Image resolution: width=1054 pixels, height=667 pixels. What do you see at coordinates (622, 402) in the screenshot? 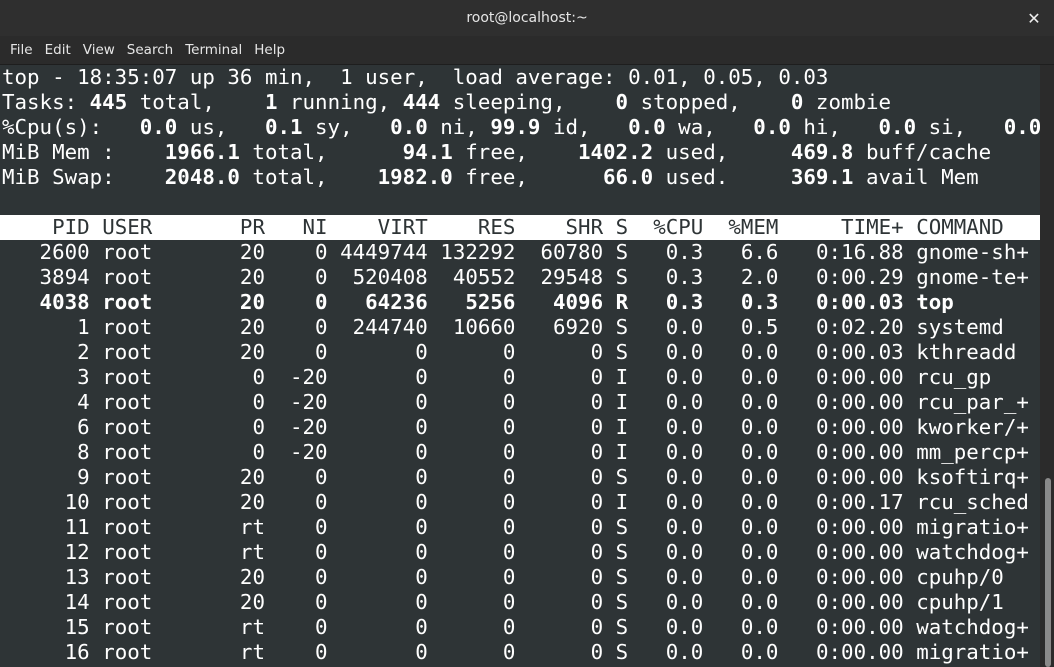
I see `cell-s: I` at bounding box center [622, 402].